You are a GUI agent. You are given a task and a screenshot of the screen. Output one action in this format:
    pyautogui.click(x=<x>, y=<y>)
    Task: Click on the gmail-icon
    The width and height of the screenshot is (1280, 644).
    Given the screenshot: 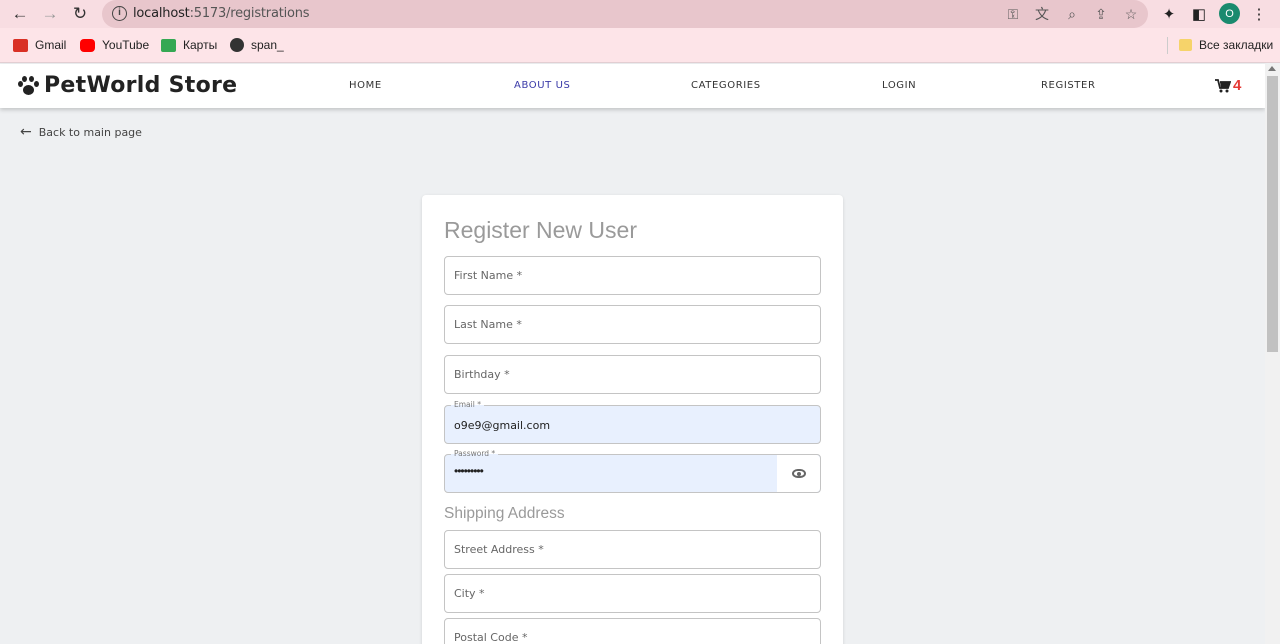 What is the action you would take?
    pyautogui.click(x=20, y=45)
    